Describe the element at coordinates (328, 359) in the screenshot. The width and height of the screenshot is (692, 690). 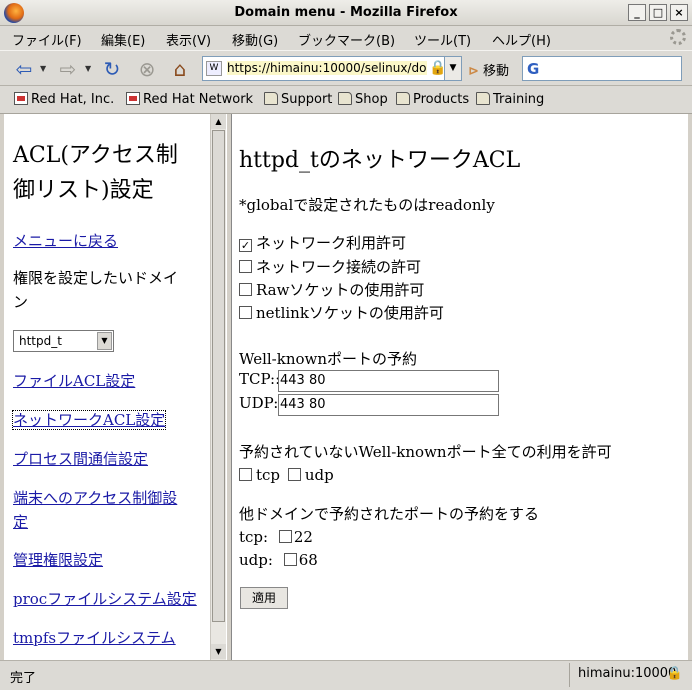
I see `wellknown-heading: Well-knownポートの予約` at that location.